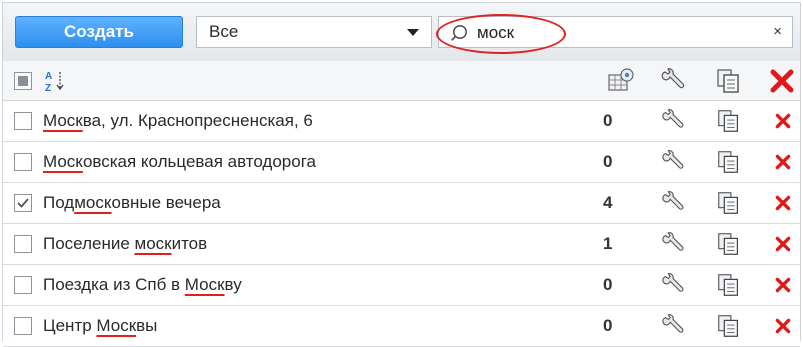 This screenshot has height=347, width=803. What do you see at coordinates (70, 325) in the screenshot?
I see `title-text: Центр` at bounding box center [70, 325].